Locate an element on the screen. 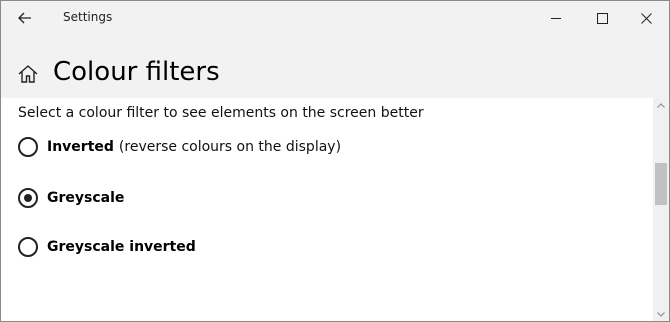  option-sublabel: (reverse colours on the display) is located at coordinates (230, 147).